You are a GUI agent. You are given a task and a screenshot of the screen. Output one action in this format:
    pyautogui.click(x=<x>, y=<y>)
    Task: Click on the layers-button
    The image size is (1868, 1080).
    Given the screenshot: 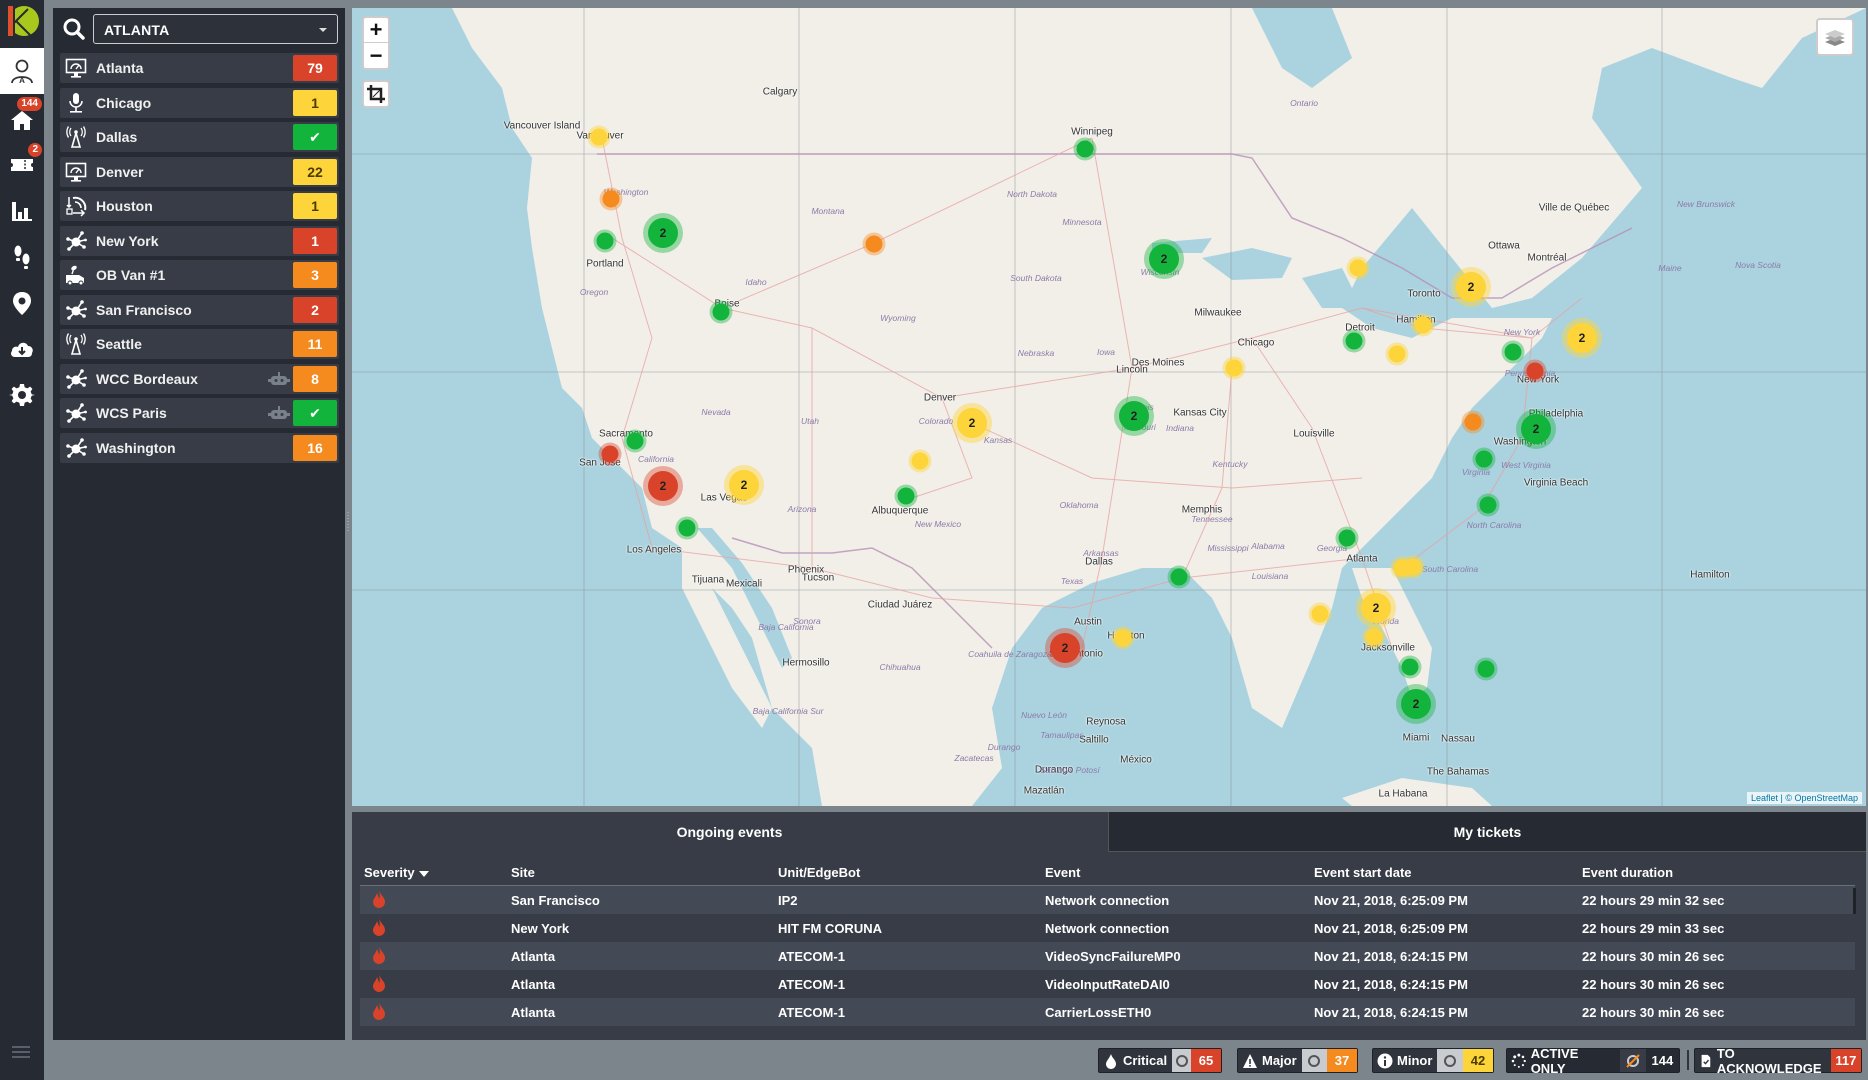 What is the action you would take?
    pyautogui.click(x=1835, y=37)
    